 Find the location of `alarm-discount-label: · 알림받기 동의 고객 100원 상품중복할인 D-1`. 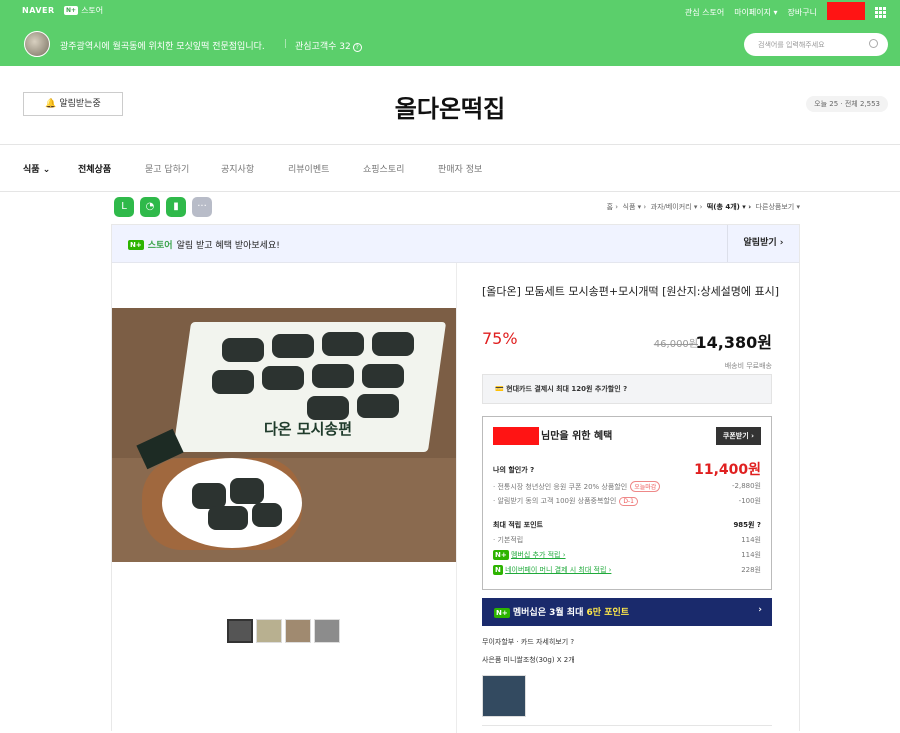

alarm-discount-label: · 알림받기 동의 고객 100원 상품중복할인 D-1 is located at coordinates (565, 501).